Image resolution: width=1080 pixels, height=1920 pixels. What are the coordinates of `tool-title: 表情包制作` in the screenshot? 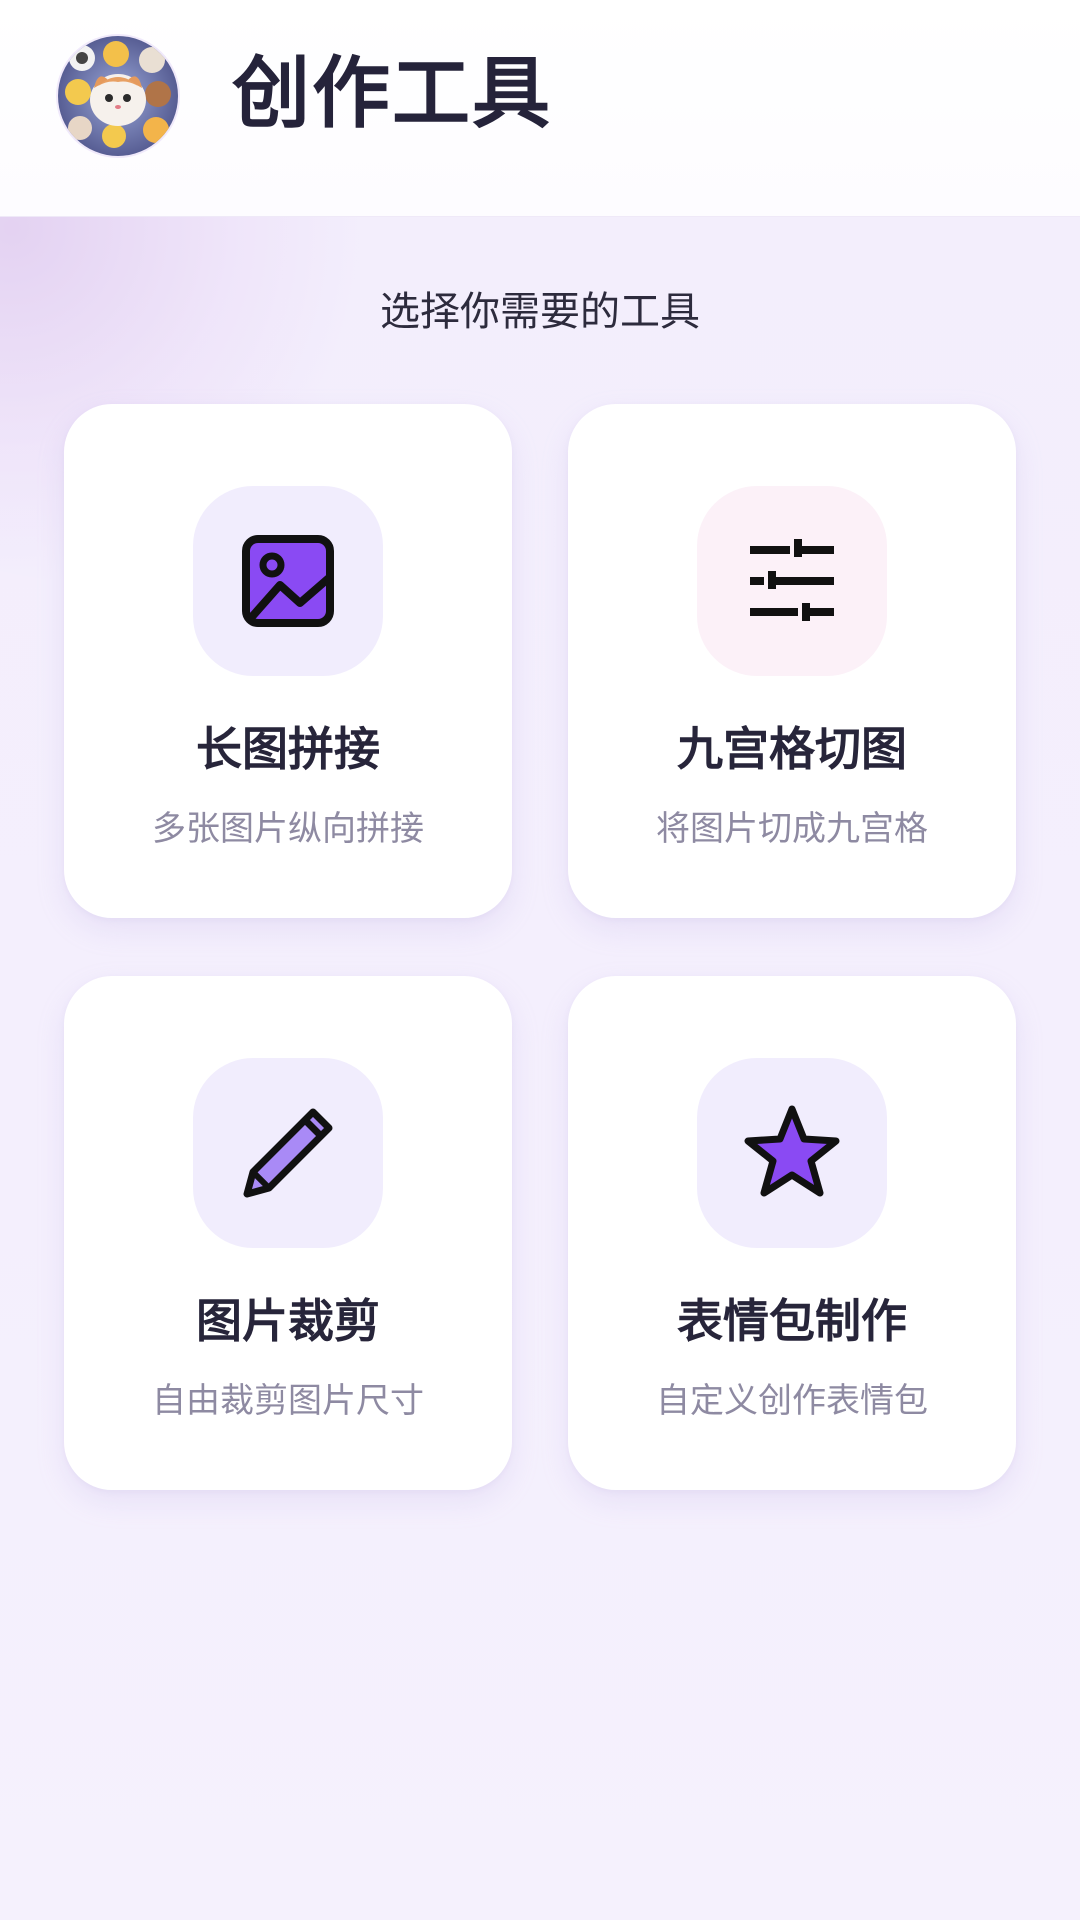 It's located at (792, 1321).